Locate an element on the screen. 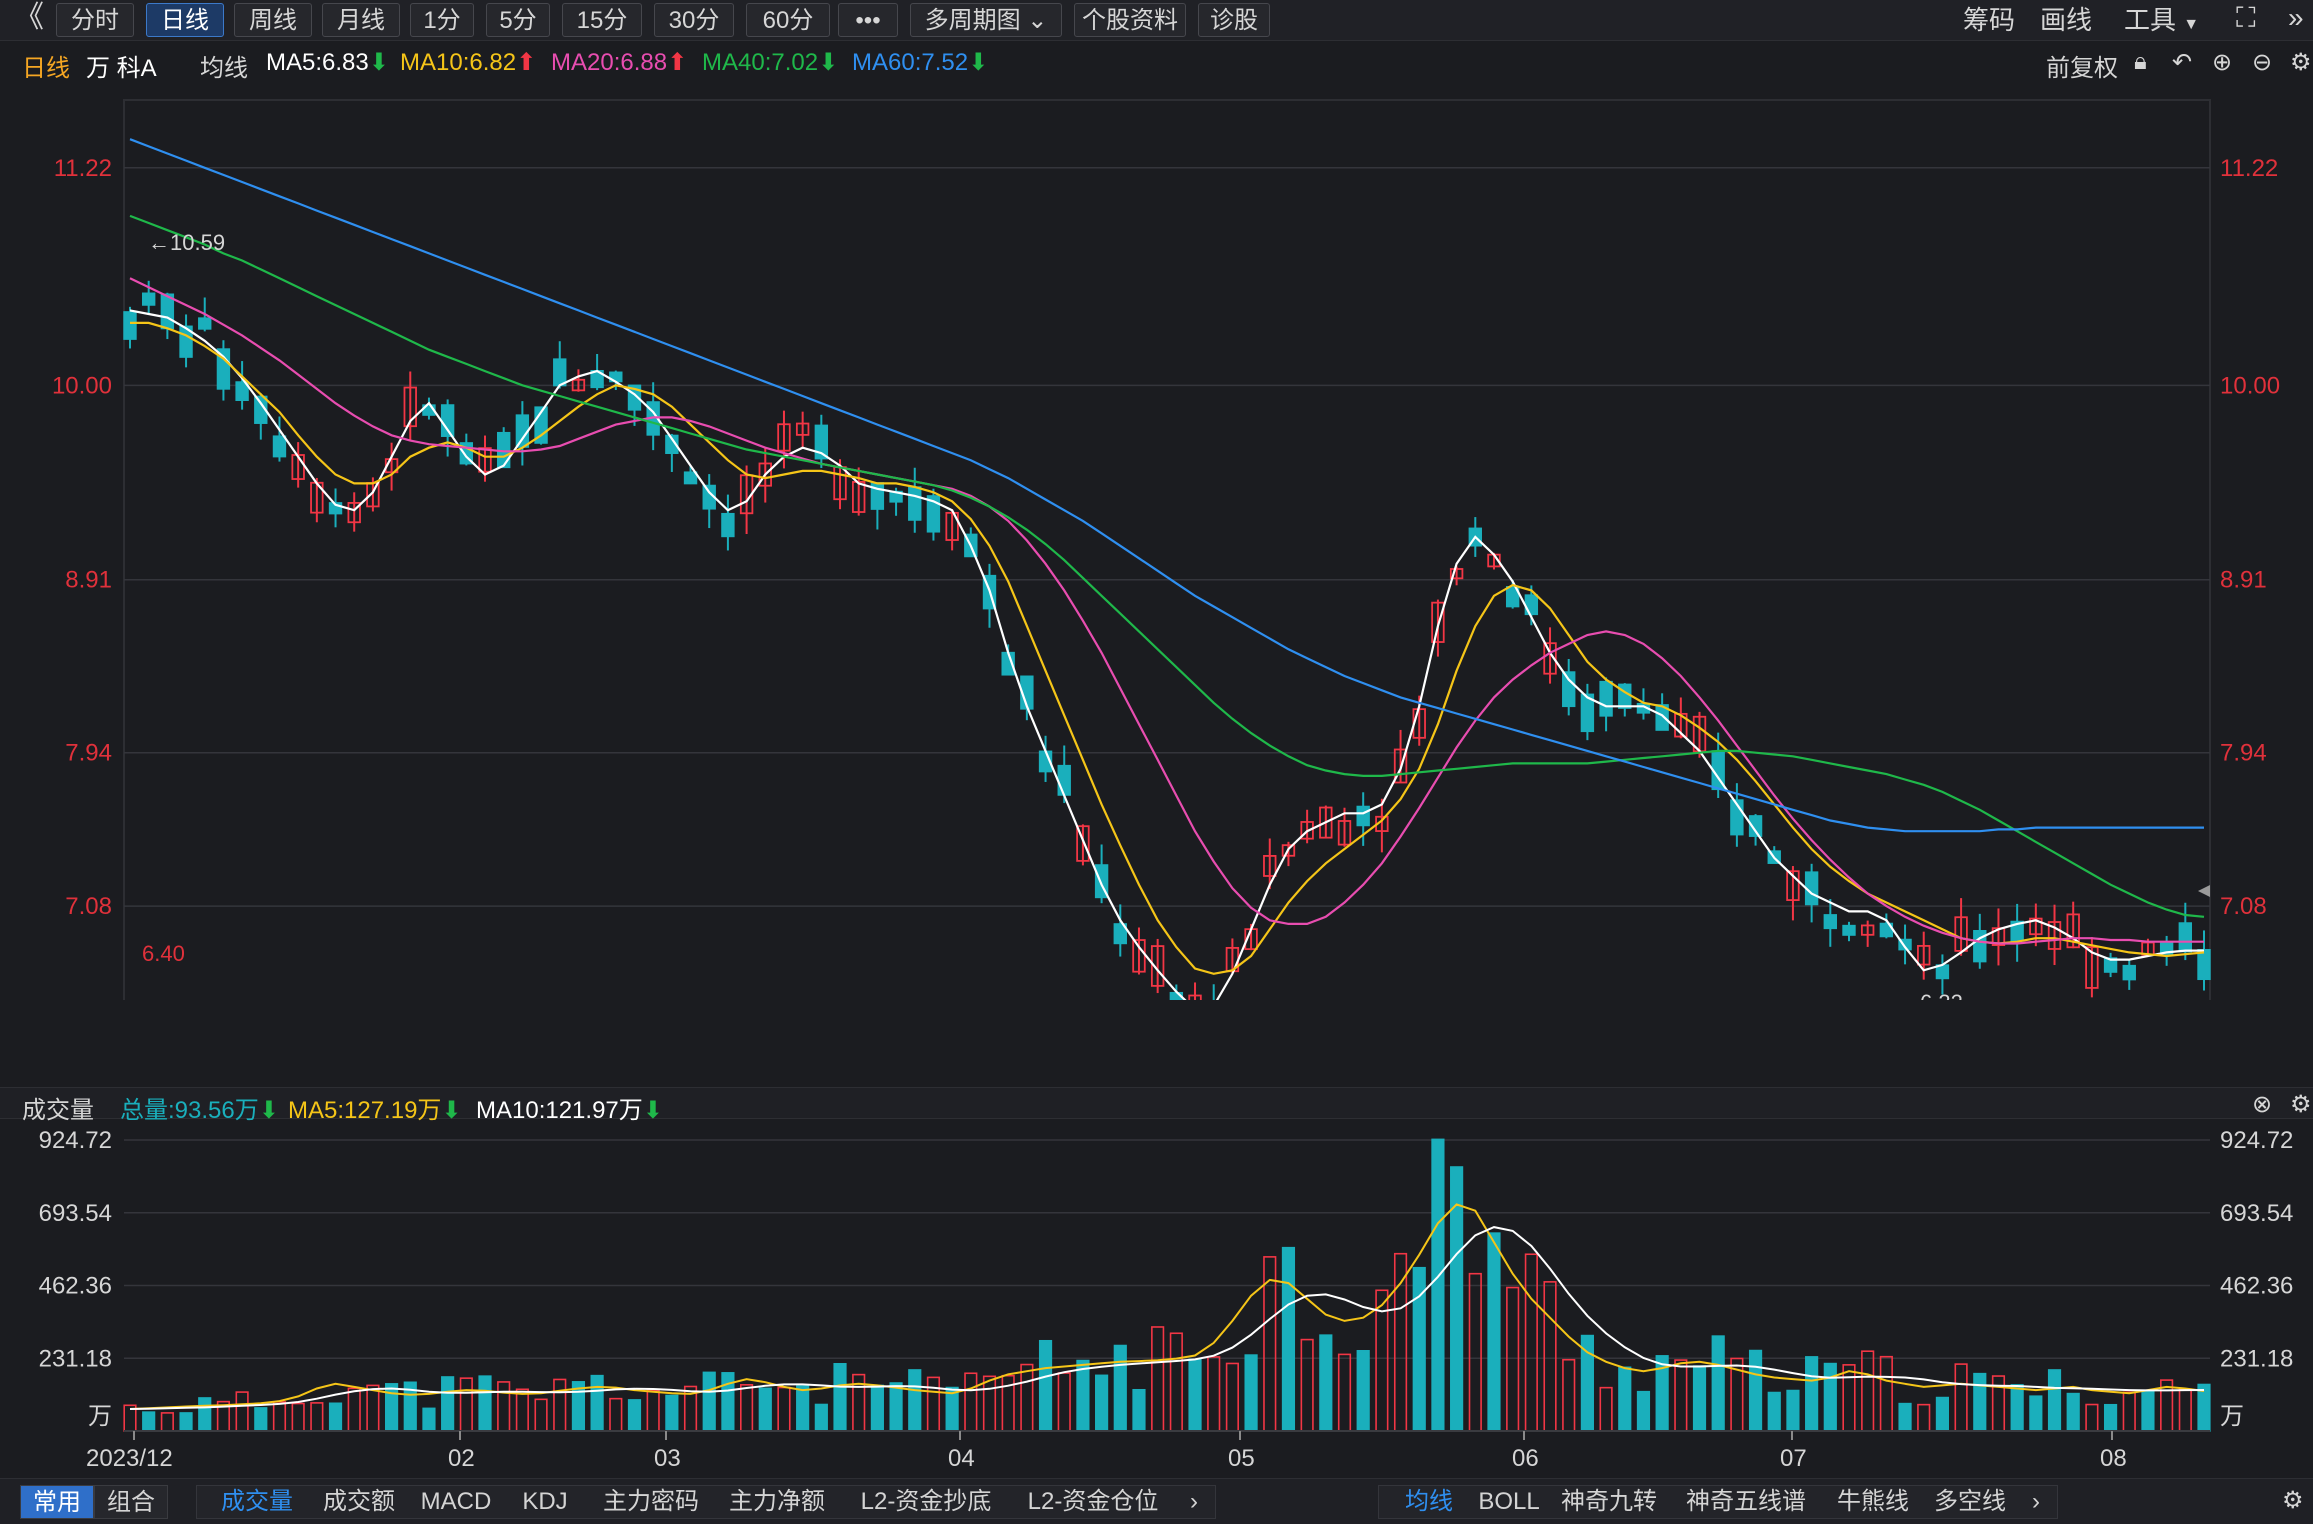  indicator-tab-7: L2-资金仓位 is located at coordinates (1093, 1502).